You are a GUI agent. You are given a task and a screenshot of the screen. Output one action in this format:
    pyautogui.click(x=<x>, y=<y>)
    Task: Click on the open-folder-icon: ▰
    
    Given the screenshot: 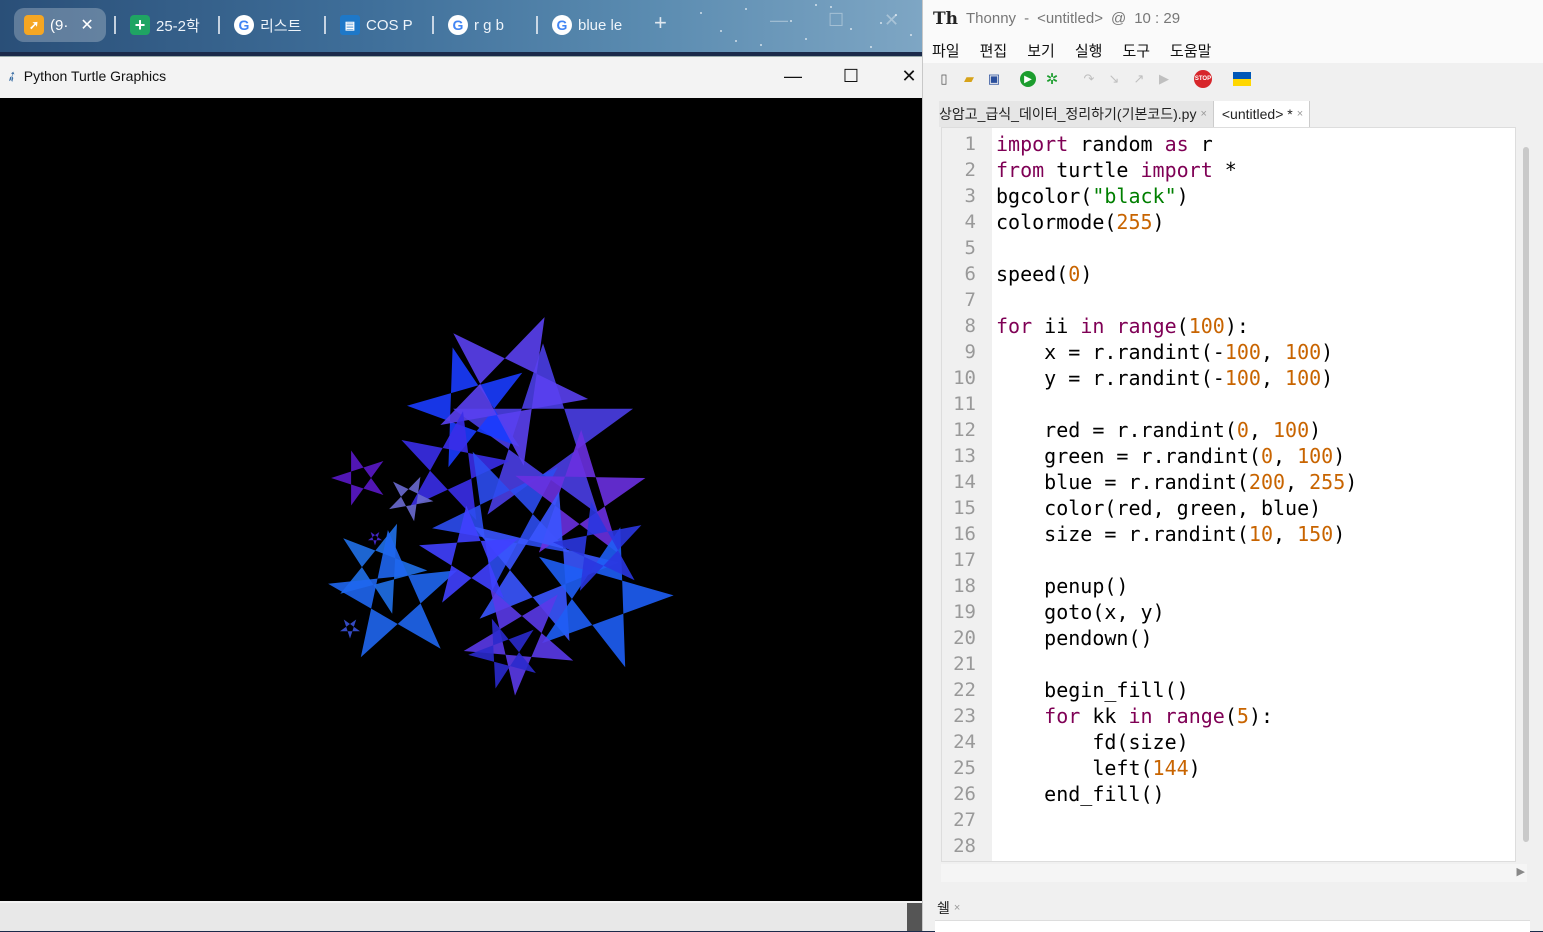 What is the action you would take?
    pyautogui.click(x=969, y=79)
    